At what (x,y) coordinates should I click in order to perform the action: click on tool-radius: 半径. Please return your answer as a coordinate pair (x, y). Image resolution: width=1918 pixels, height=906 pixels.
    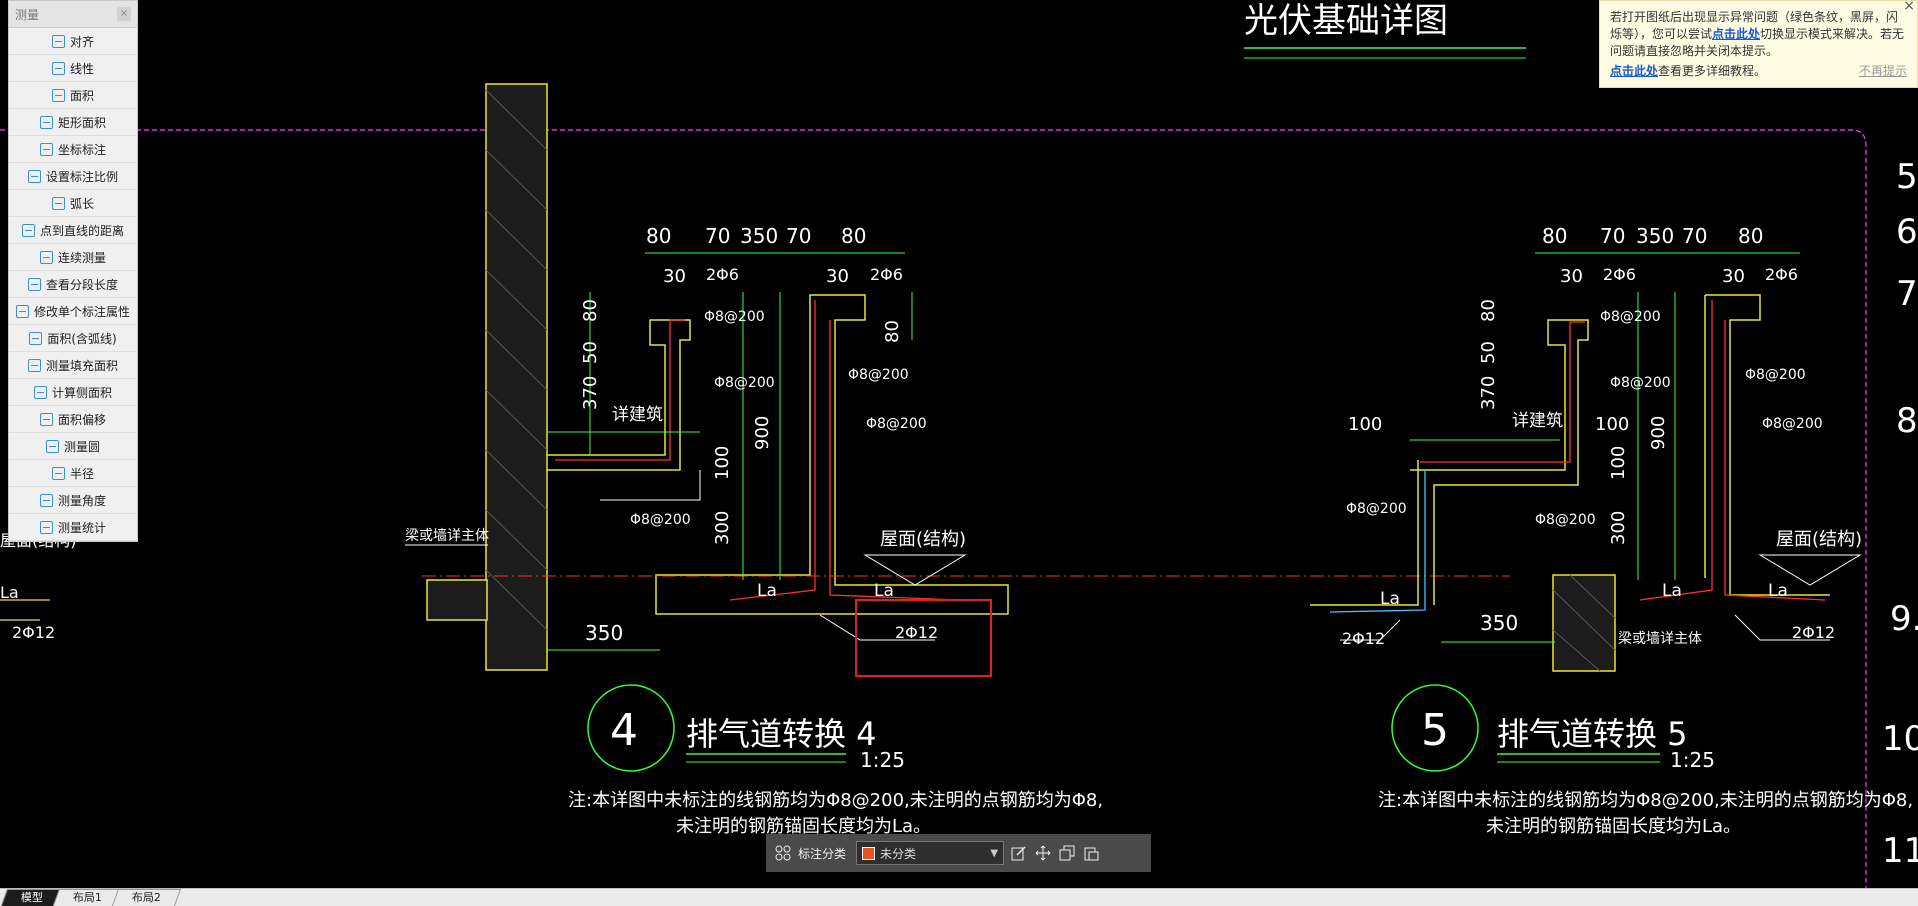
    Looking at the image, I should click on (73, 473).